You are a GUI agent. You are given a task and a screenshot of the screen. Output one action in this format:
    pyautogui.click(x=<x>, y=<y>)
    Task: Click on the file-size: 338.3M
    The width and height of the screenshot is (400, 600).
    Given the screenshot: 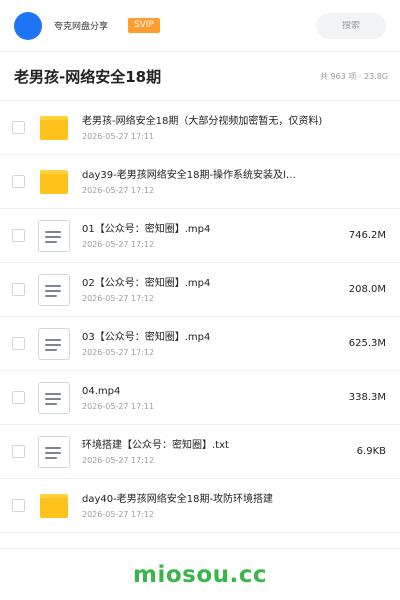 What is the action you would take?
    pyautogui.click(x=367, y=397)
    